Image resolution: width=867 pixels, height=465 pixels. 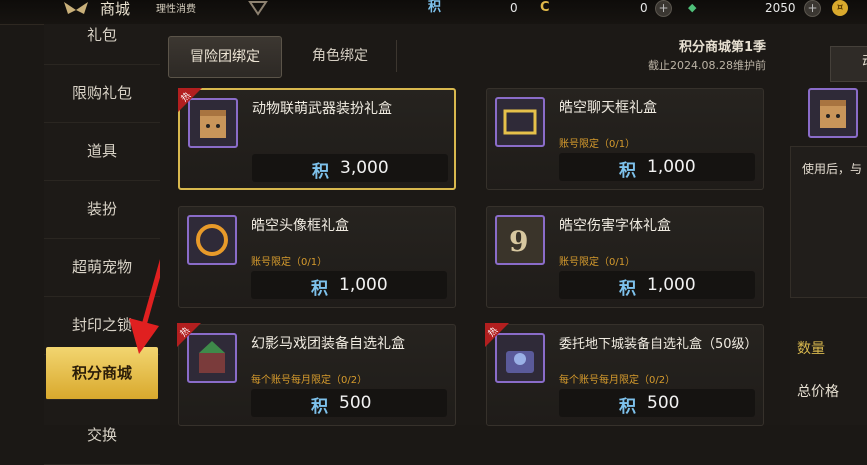 I want to click on gem-balance: 2050, so click(x=780, y=8).